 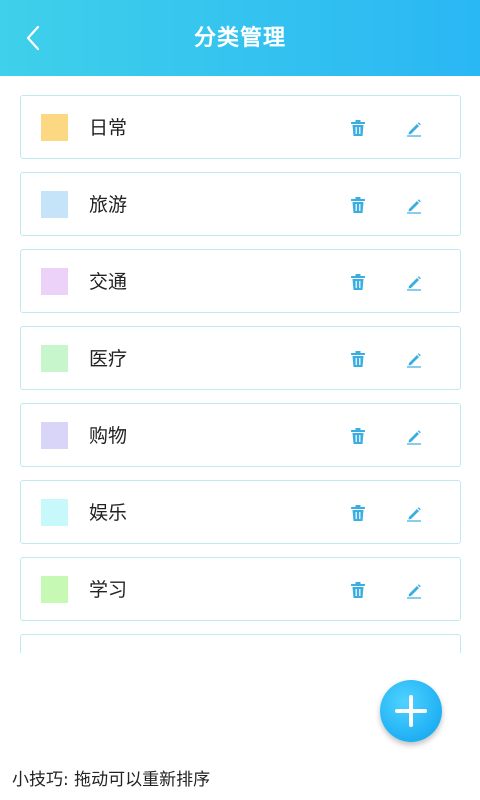 What do you see at coordinates (240, 435) in the screenshot?
I see `category-item: 购物` at bounding box center [240, 435].